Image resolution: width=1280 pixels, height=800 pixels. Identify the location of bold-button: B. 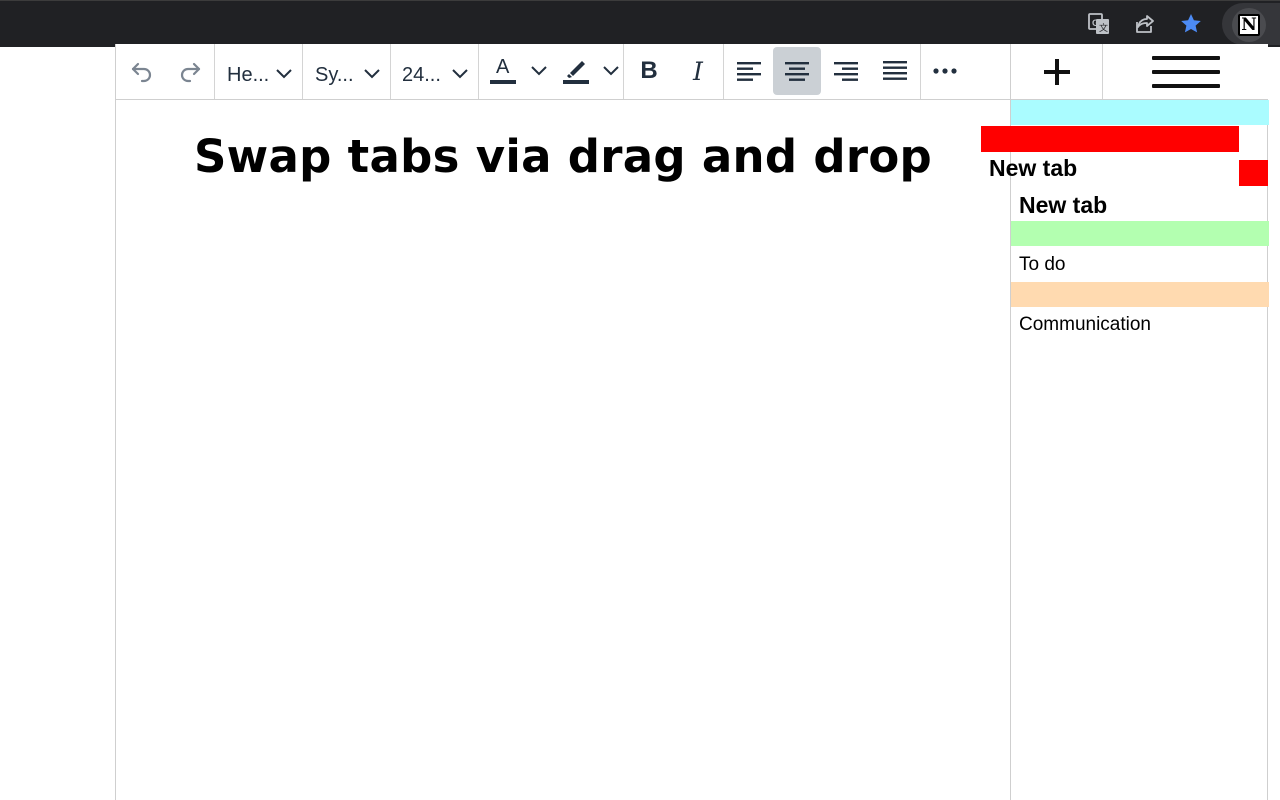
(649, 71).